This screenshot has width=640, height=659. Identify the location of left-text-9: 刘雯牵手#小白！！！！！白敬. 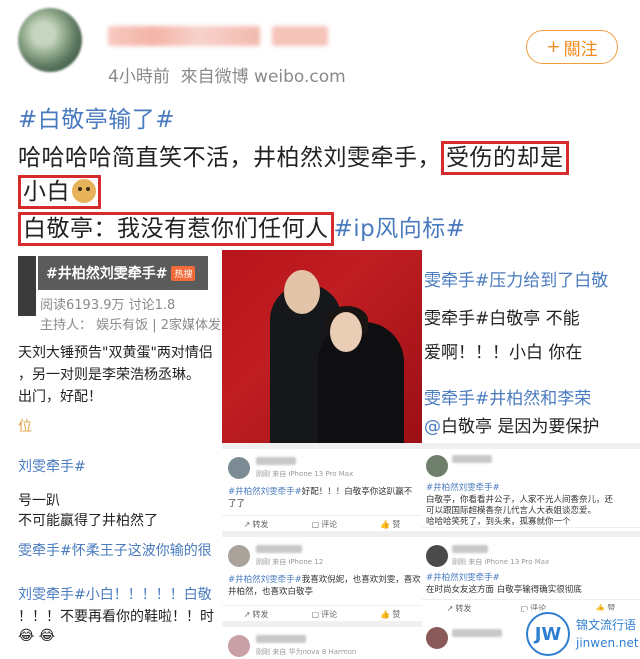
(115, 595).